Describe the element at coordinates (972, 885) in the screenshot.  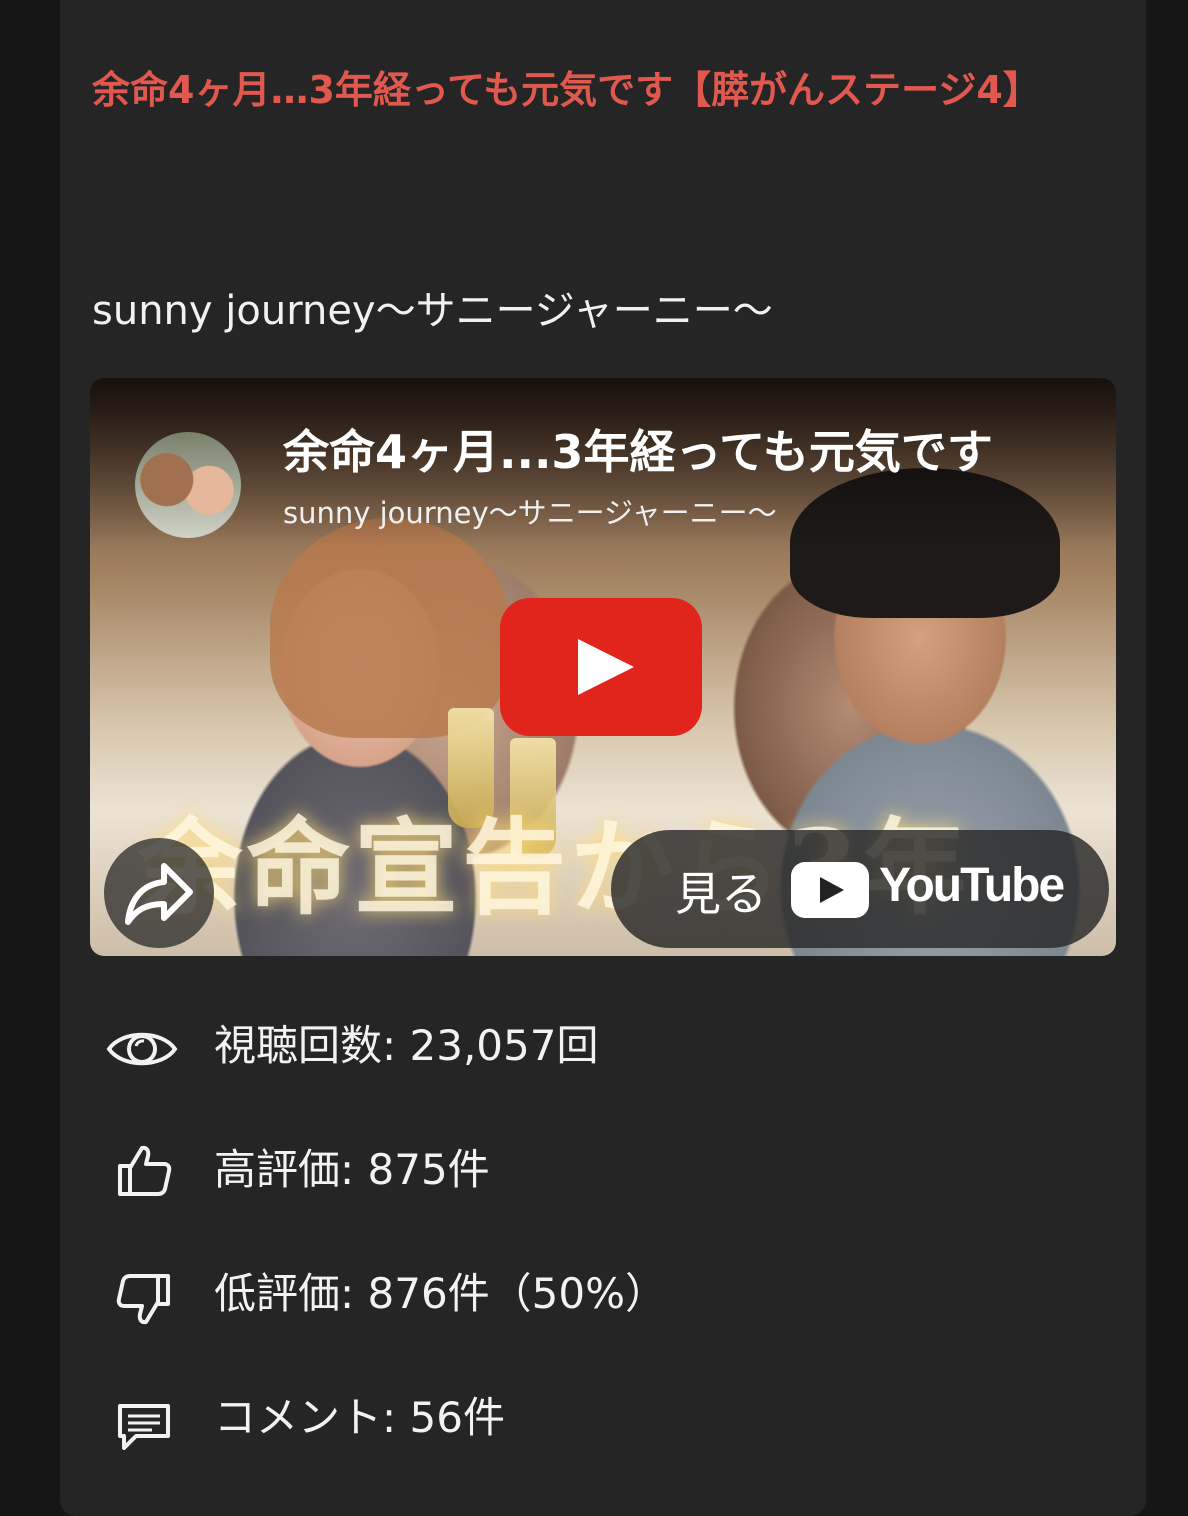
I see `youtube-wordmark: YouTube` at that location.